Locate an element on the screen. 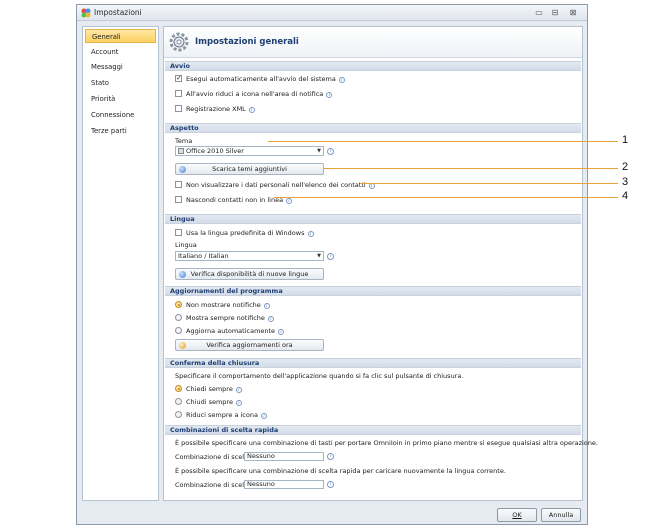 The width and height of the screenshot is (667, 529). section-header-aspetto: Aspetto is located at coordinates (373, 128).